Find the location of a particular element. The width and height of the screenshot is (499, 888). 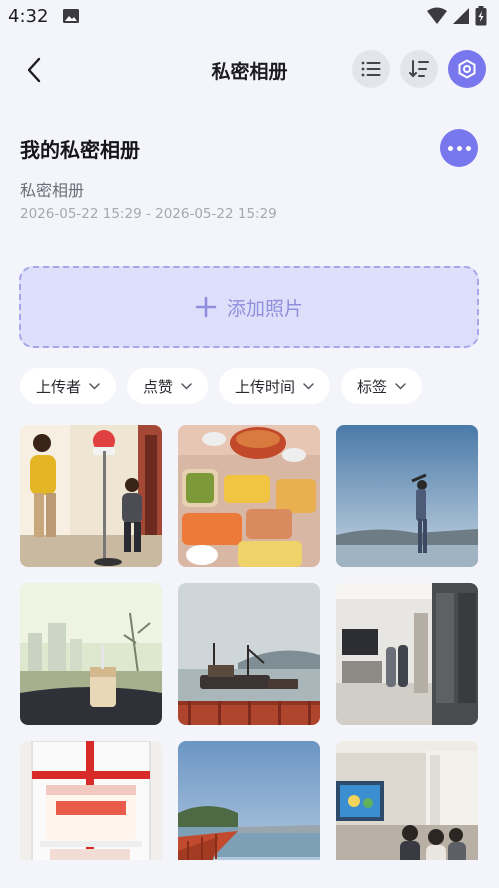

filter-likes: 点赞 is located at coordinates (168, 386).